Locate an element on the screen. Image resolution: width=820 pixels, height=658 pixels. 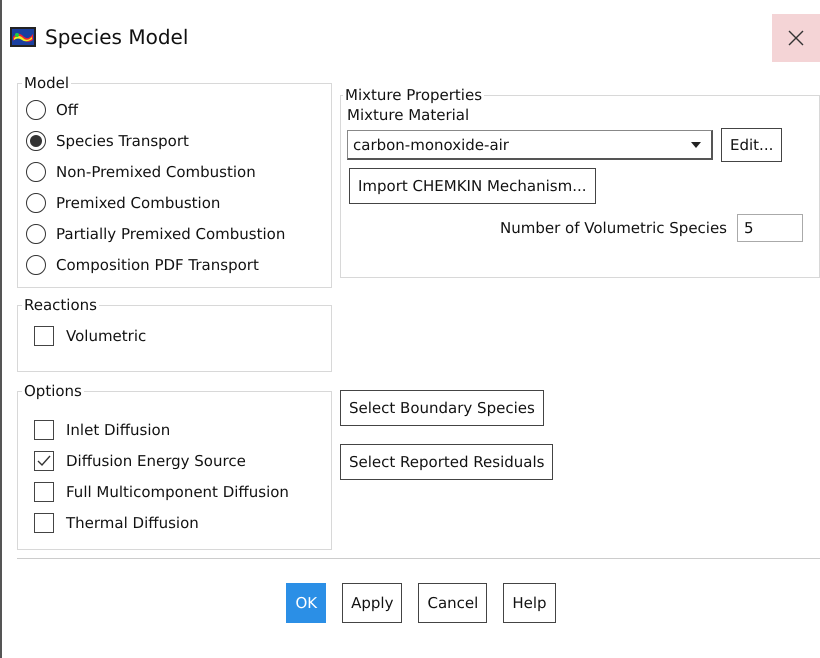
checkbox-label: Diffusion Energy Source is located at coordinates (156, 461).